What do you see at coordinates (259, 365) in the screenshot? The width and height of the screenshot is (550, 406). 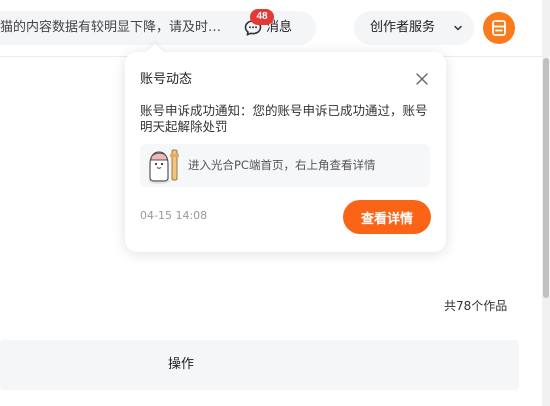 I see `table-header` at bounding box center [259, 365].